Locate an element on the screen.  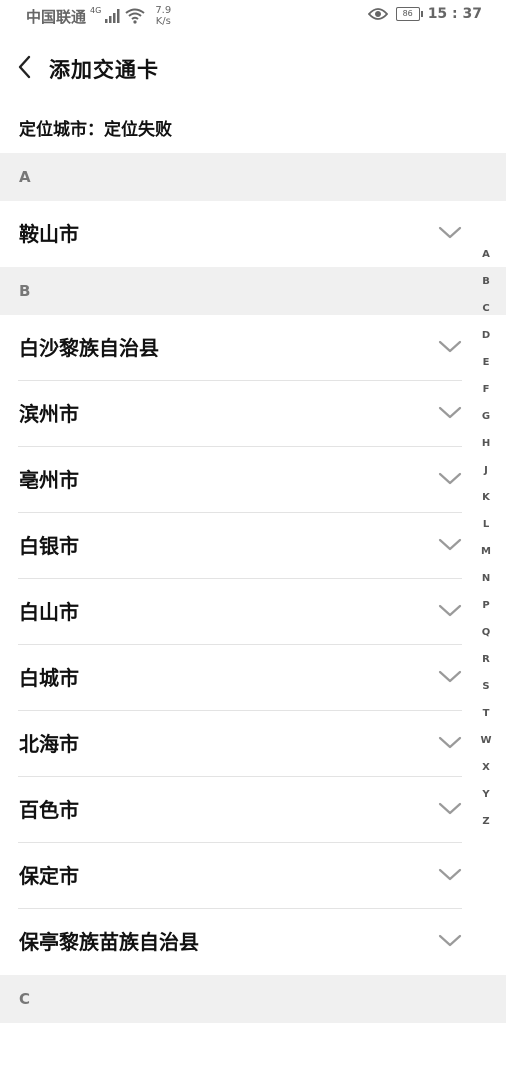
city-row: 北海市 is located at coordinates (253, 744).